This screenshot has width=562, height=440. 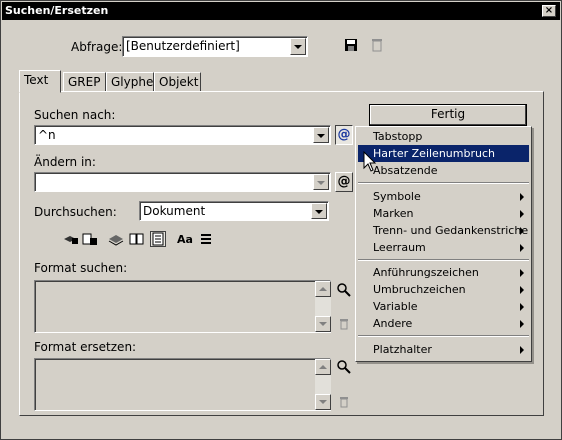 I want to click on menu-item-label: Anführungszeichen, so click(x=426, y=272).